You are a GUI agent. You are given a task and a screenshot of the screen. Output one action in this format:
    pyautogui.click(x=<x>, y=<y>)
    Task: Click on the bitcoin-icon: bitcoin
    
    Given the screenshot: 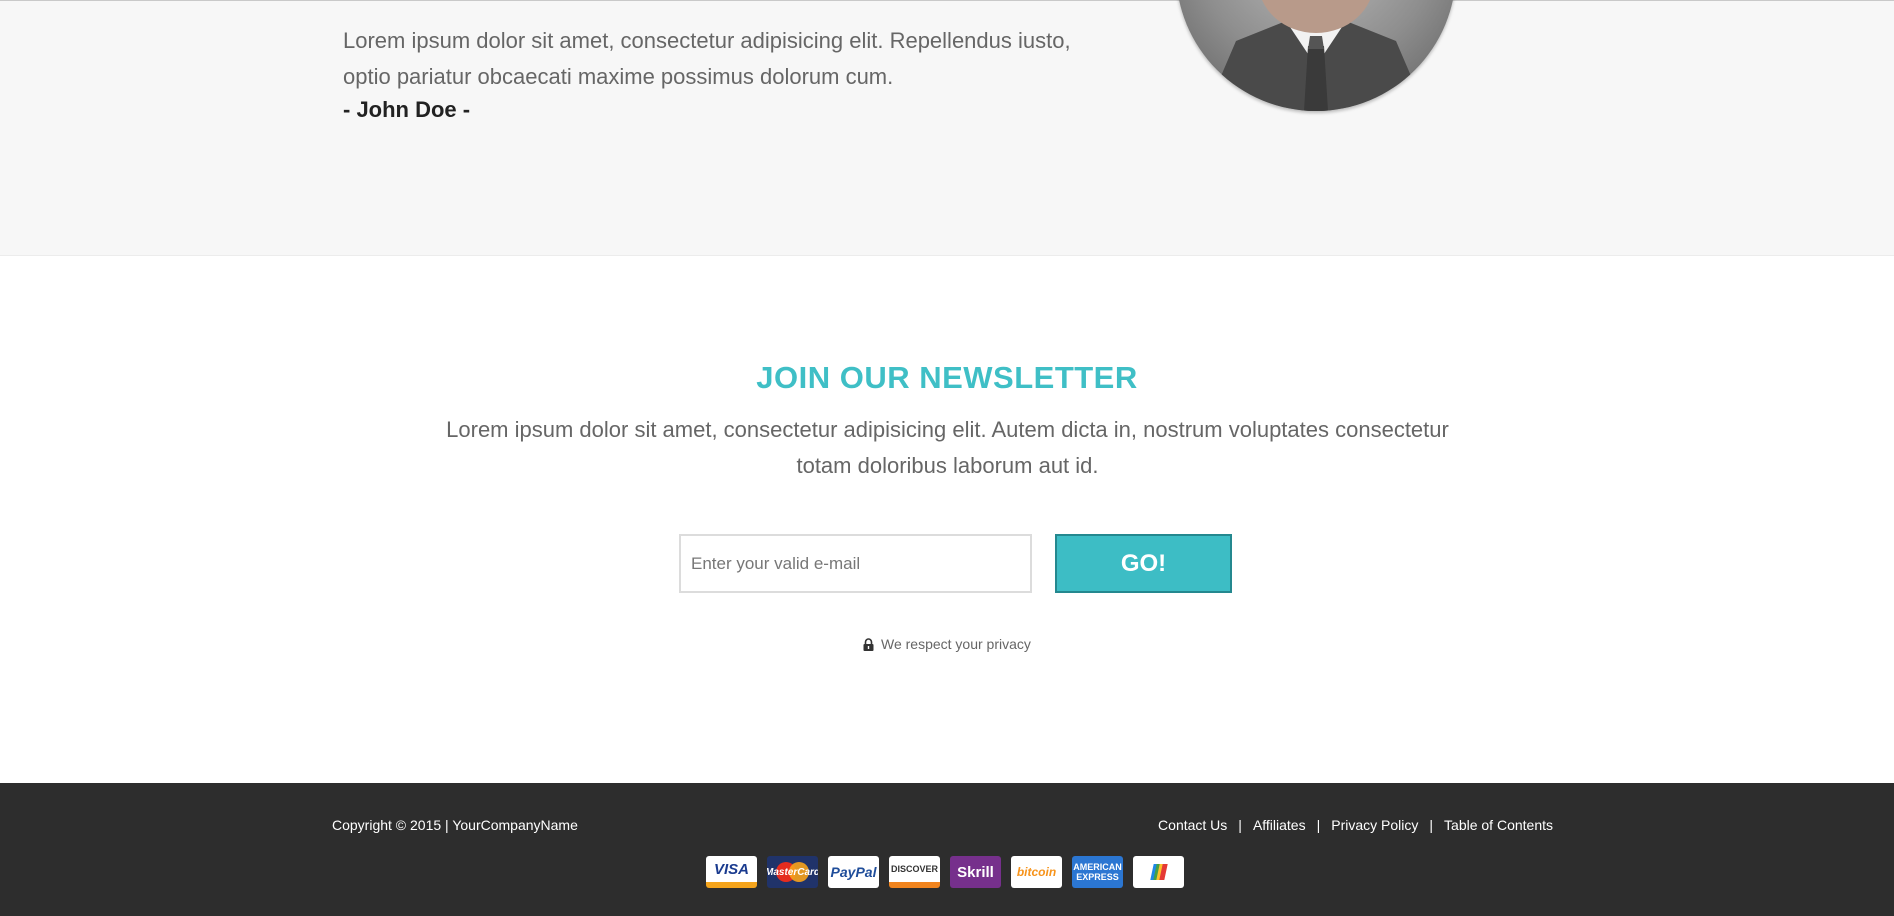 What is the action you would take?
    pyautogui.click(x=1036, y=872)
    